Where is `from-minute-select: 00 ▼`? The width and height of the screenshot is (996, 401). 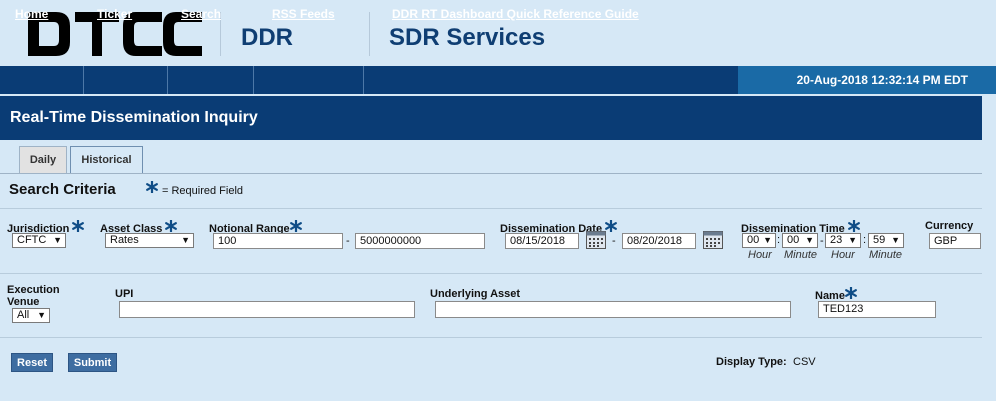
from-minute-select: 00 ▼ is located at coordinates (800, 240).